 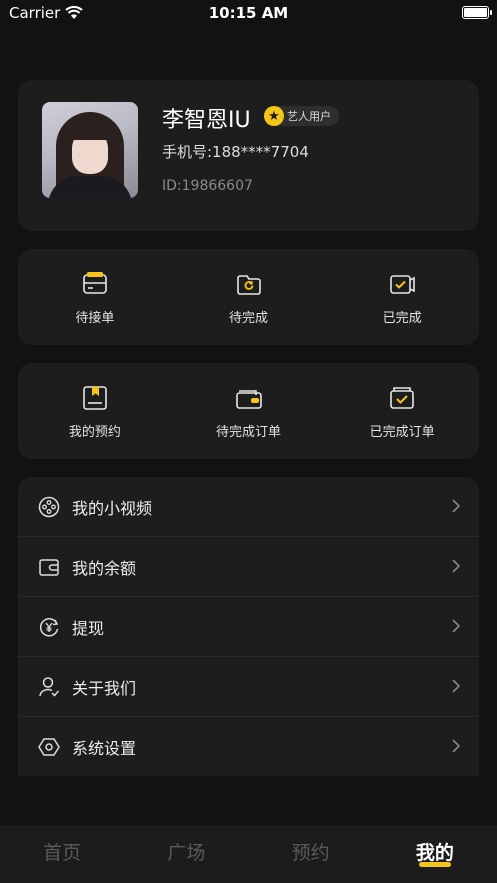 What do you see at coordinates (248, 567) in the screenshot?
I see `menu-item-balance: 我的余额` at bounding box center [248, 567].